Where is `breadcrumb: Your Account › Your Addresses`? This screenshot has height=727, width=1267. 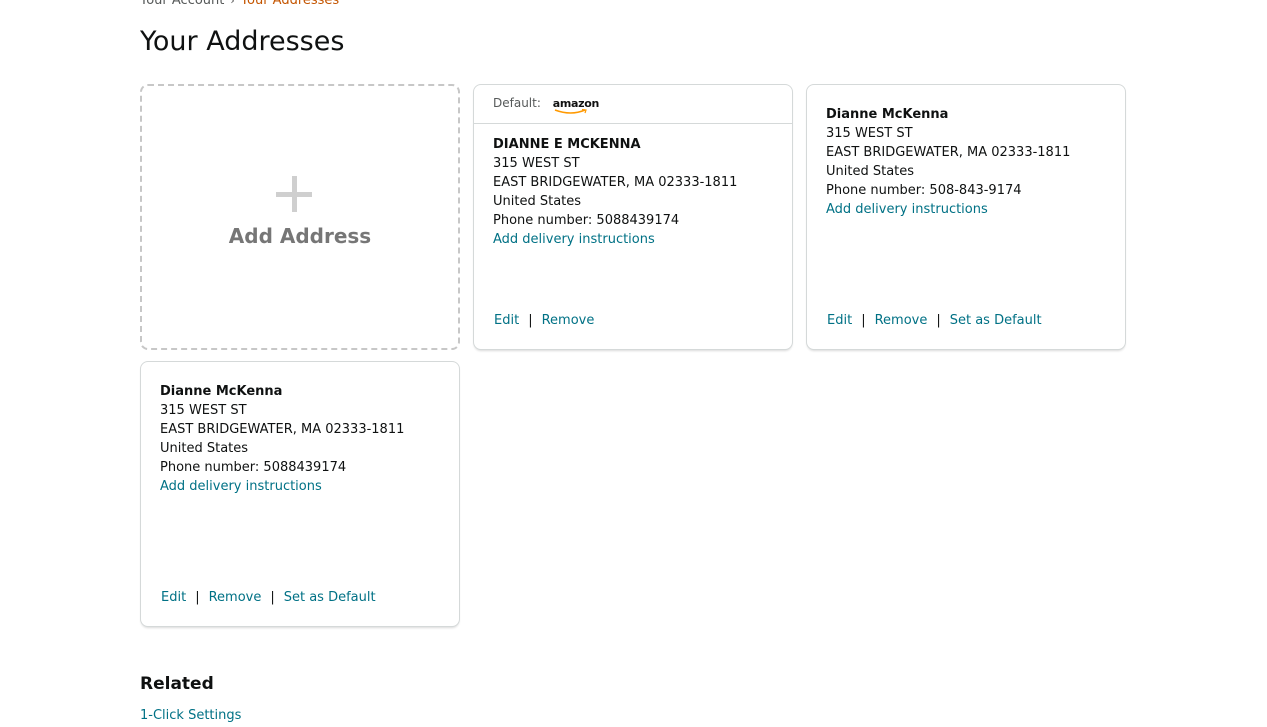 breadcrumb: Your Account › Your Addresses is located at coordinates (239, 4).